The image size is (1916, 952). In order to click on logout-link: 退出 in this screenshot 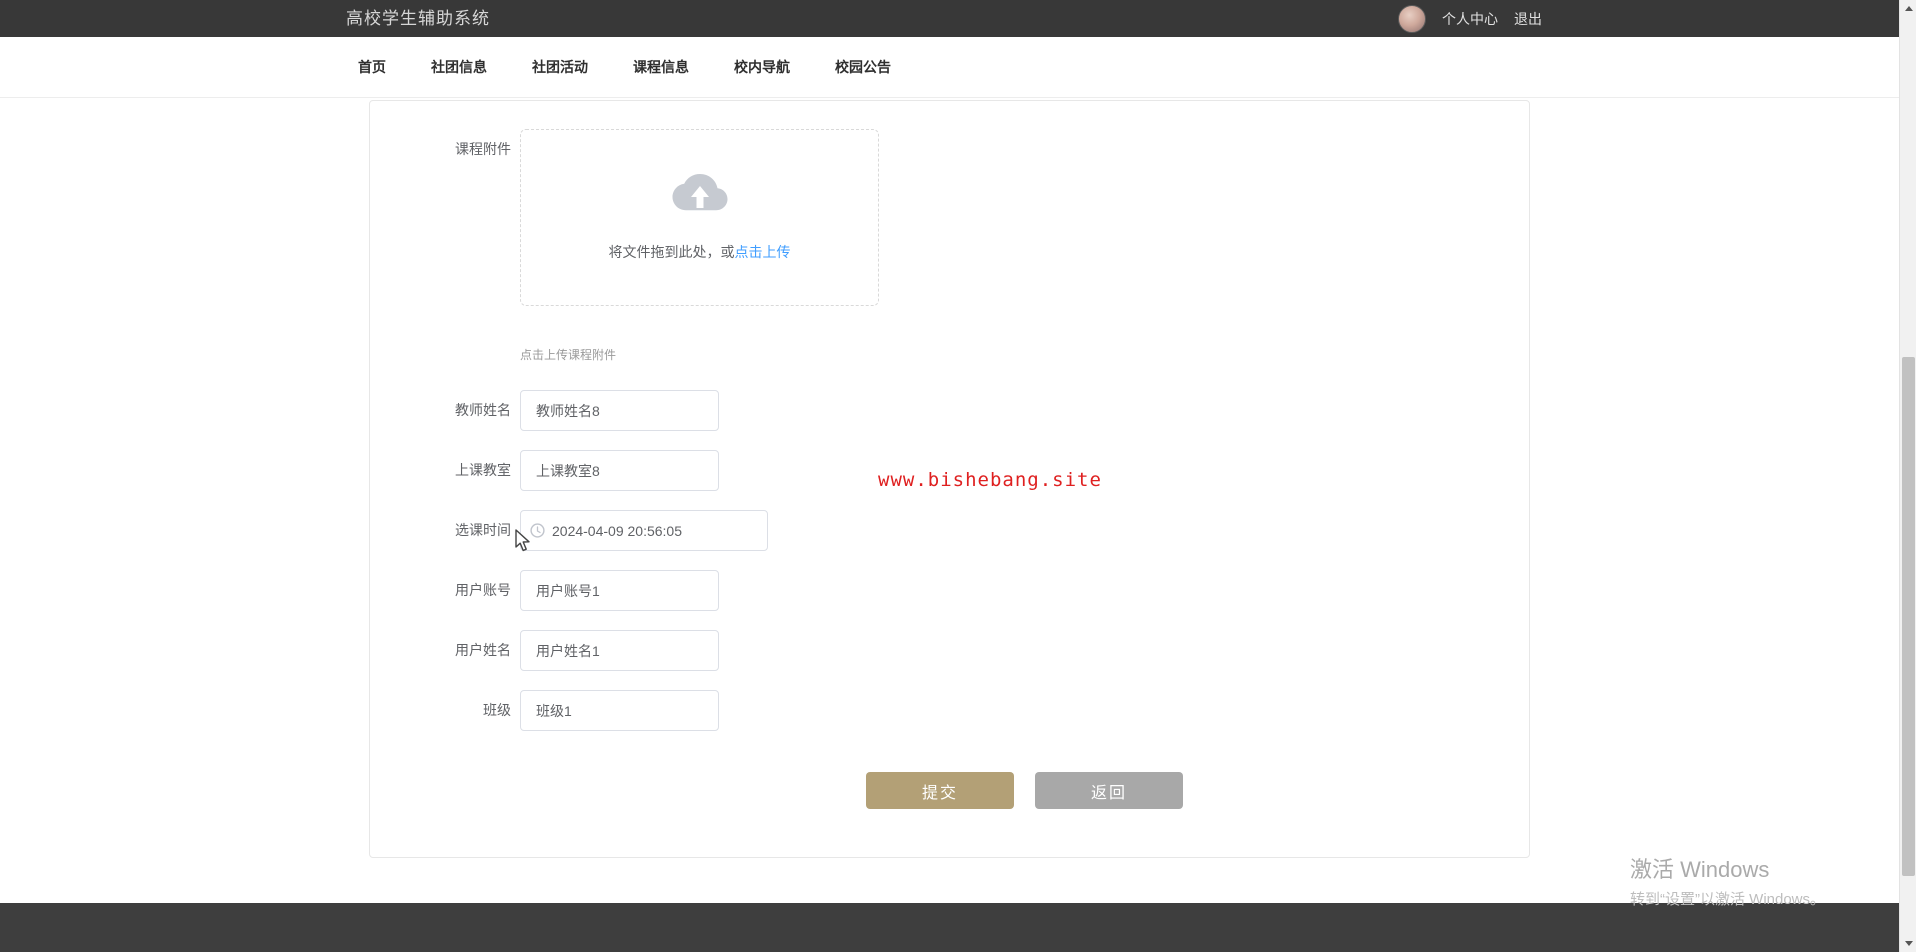, I will do `click(1528, 19)`.